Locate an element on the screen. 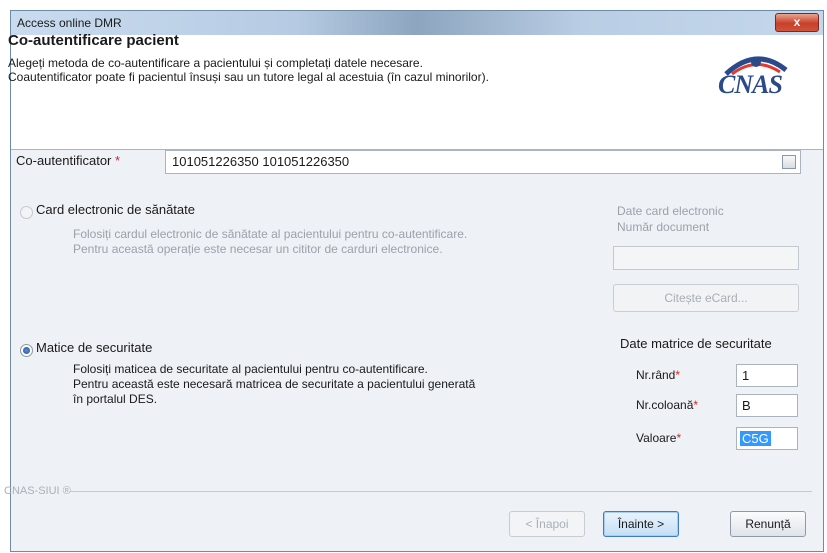 The image size is (827, 553). row-label-text: Nr.rând is located at coordinates (656, 375).